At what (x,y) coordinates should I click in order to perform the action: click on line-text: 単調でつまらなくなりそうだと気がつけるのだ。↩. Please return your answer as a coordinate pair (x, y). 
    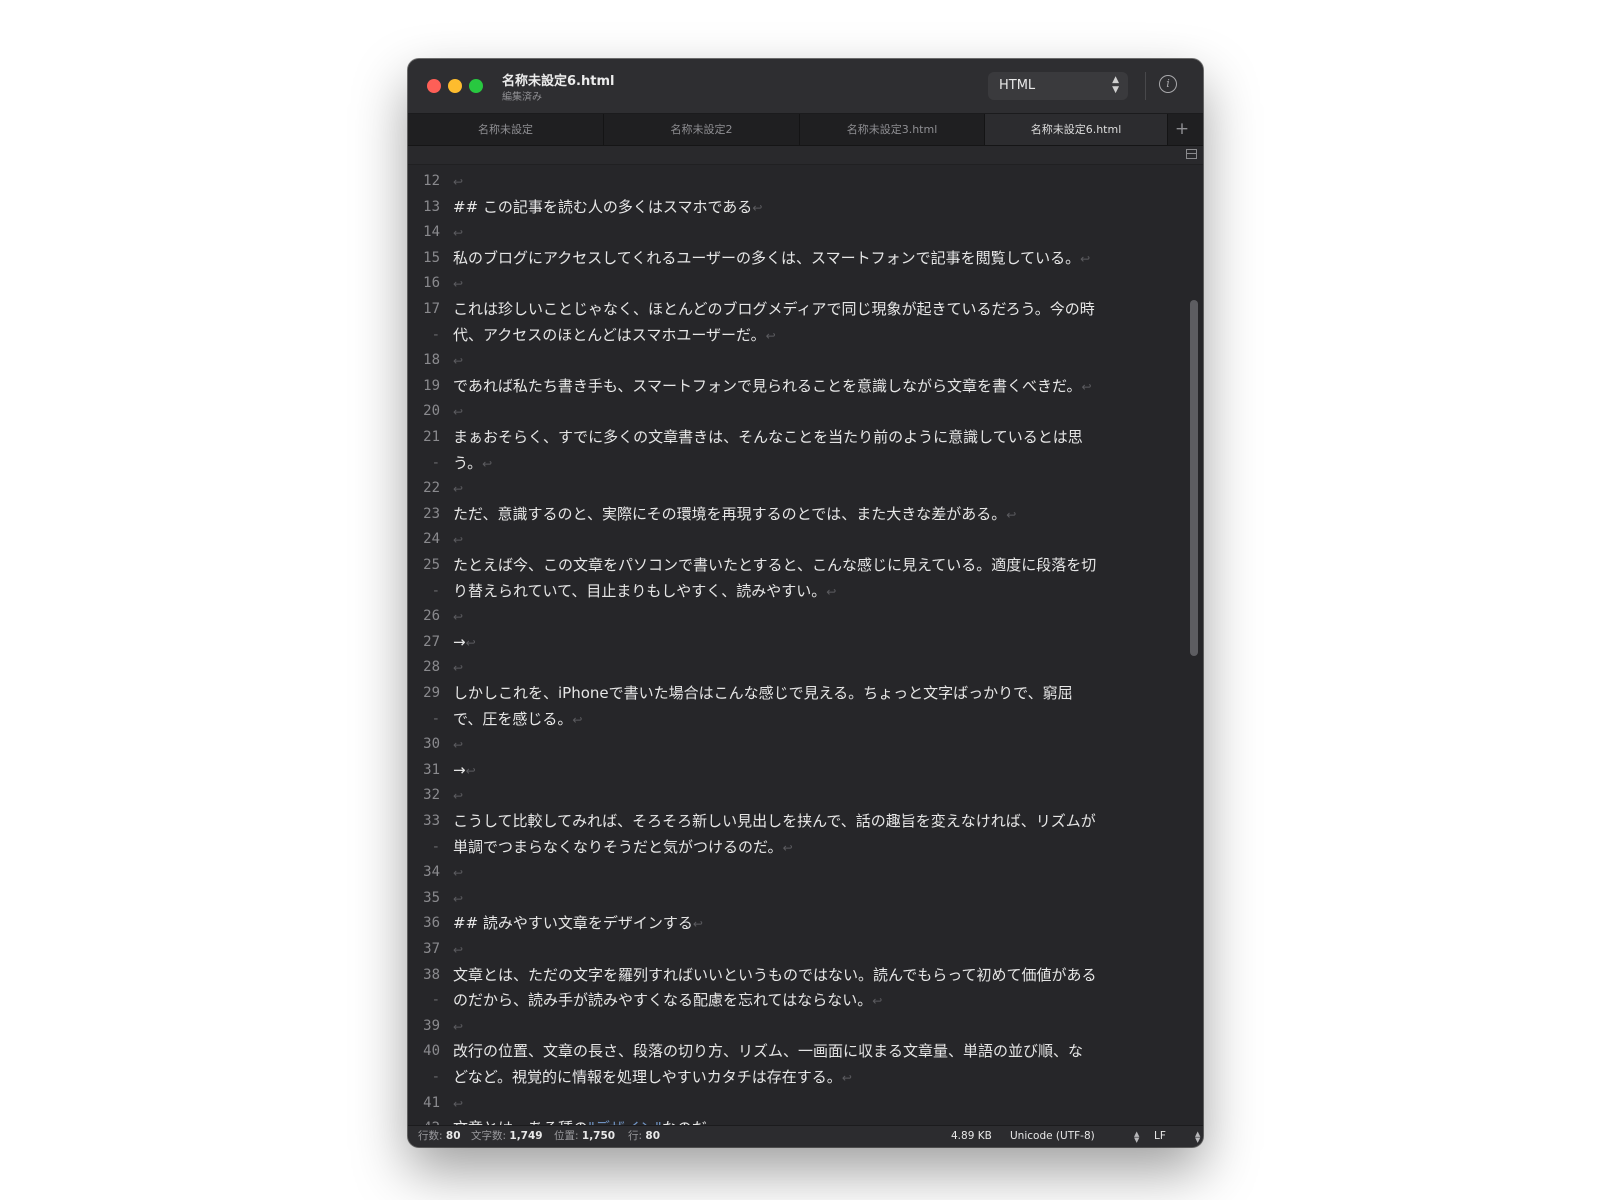
    Looking at the image, I should click on (820, 847).